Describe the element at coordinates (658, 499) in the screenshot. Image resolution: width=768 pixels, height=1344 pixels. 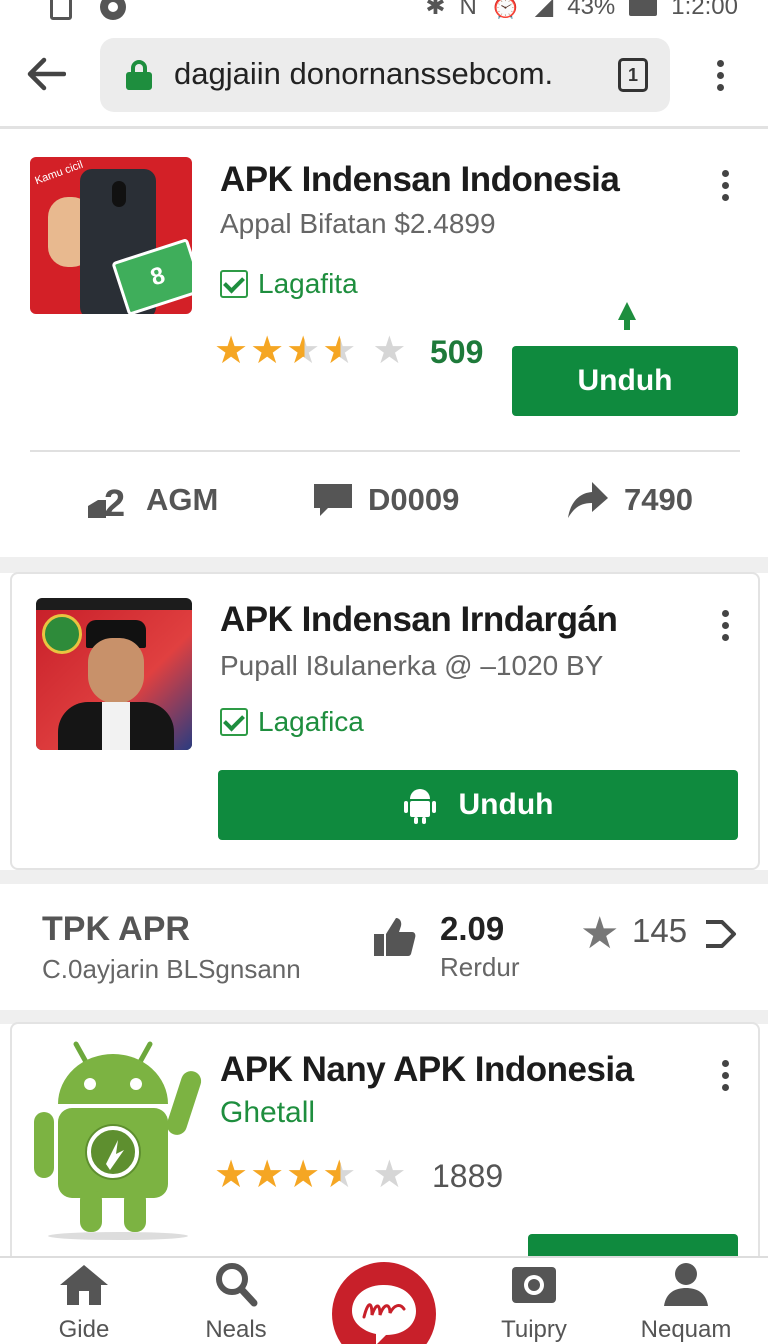
I see `stat-value: 7490` at that location.